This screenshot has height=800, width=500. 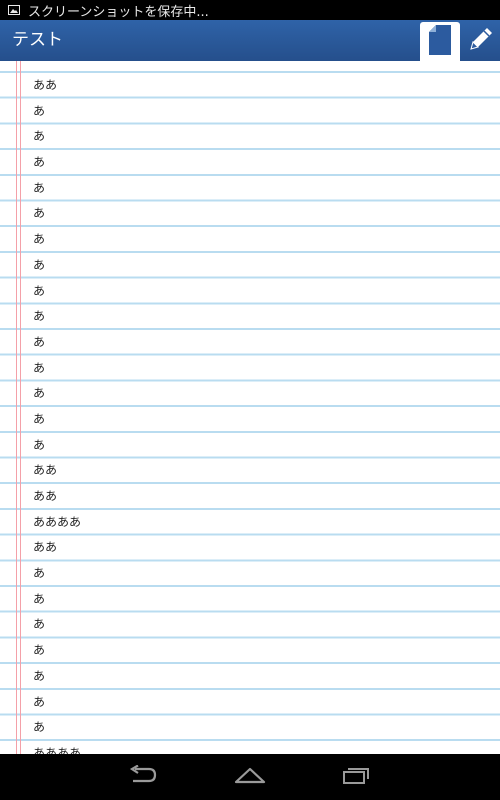 I want to click on nav-bar, so click(x=250, y=777).